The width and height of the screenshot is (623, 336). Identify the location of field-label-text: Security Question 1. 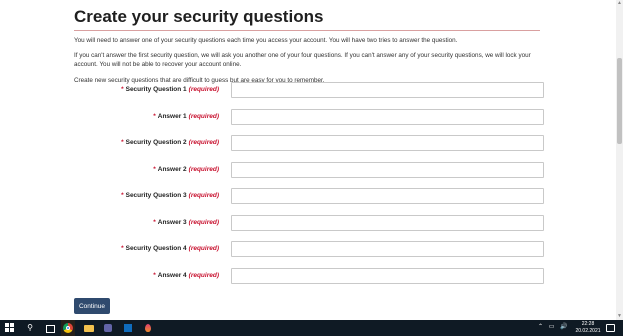
(156, 89).